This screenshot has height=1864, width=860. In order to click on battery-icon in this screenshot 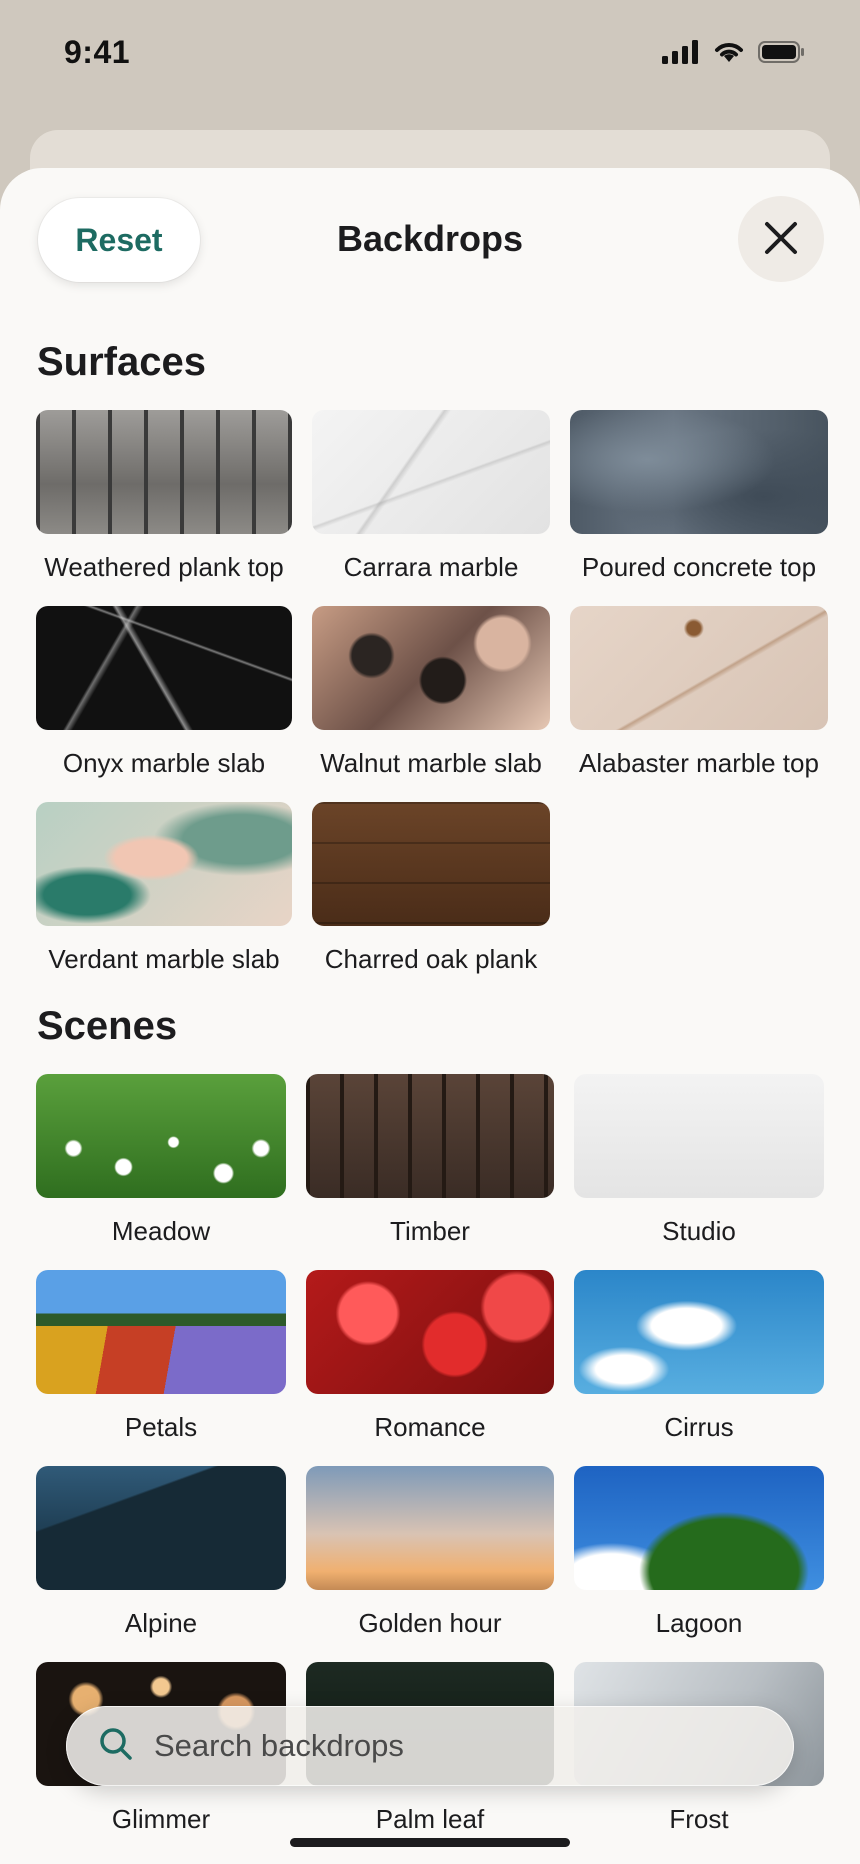, I will do `click(782, 54)`.